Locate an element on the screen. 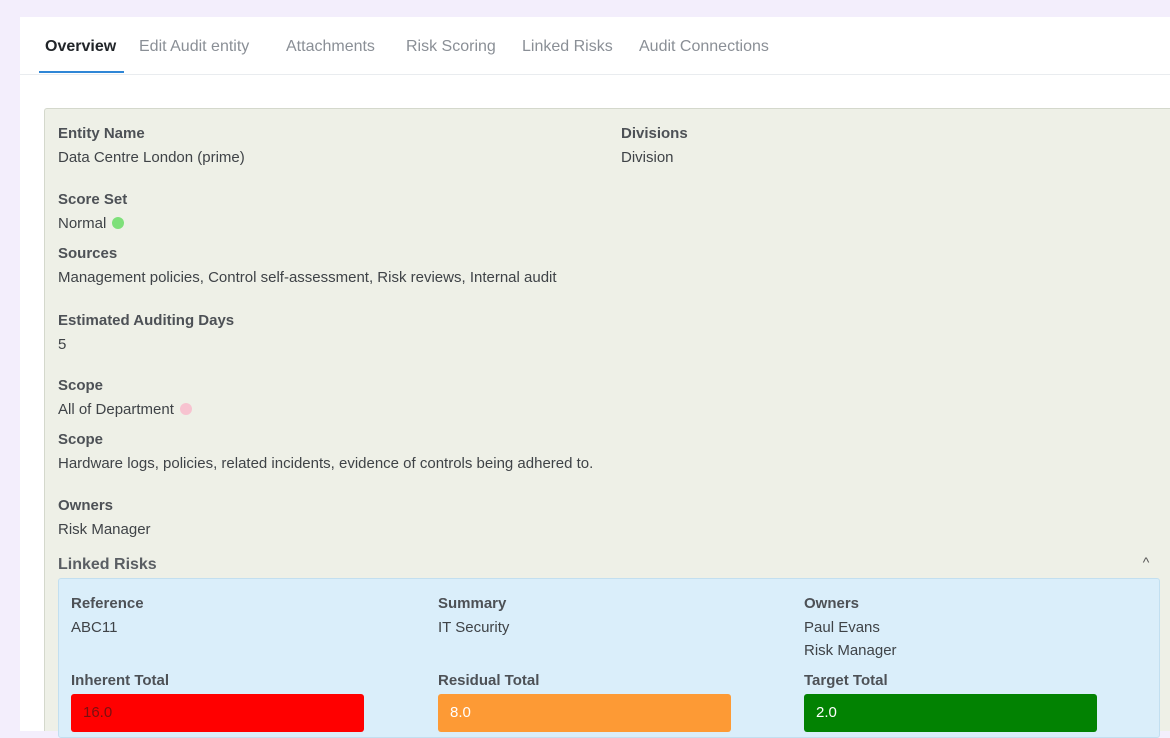 The width and height of the screenshot is (1170, 738). chevron-up-icon: ^ is located at coordinates (1146, 562).